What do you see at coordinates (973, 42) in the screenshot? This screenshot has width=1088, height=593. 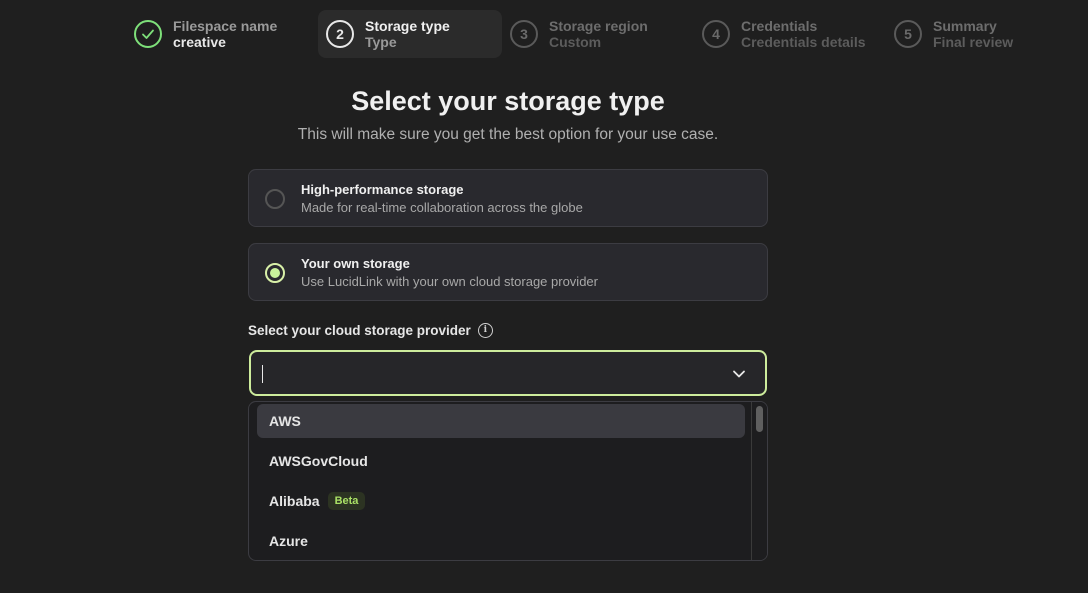 I see `step-subtitle: Final review` at bounding box center [973, 42].